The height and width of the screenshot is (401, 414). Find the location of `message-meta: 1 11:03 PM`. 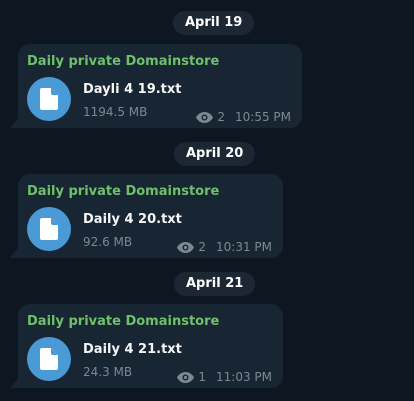

message-meta: 1 11:03 PM is located at coordinates (224, 377).